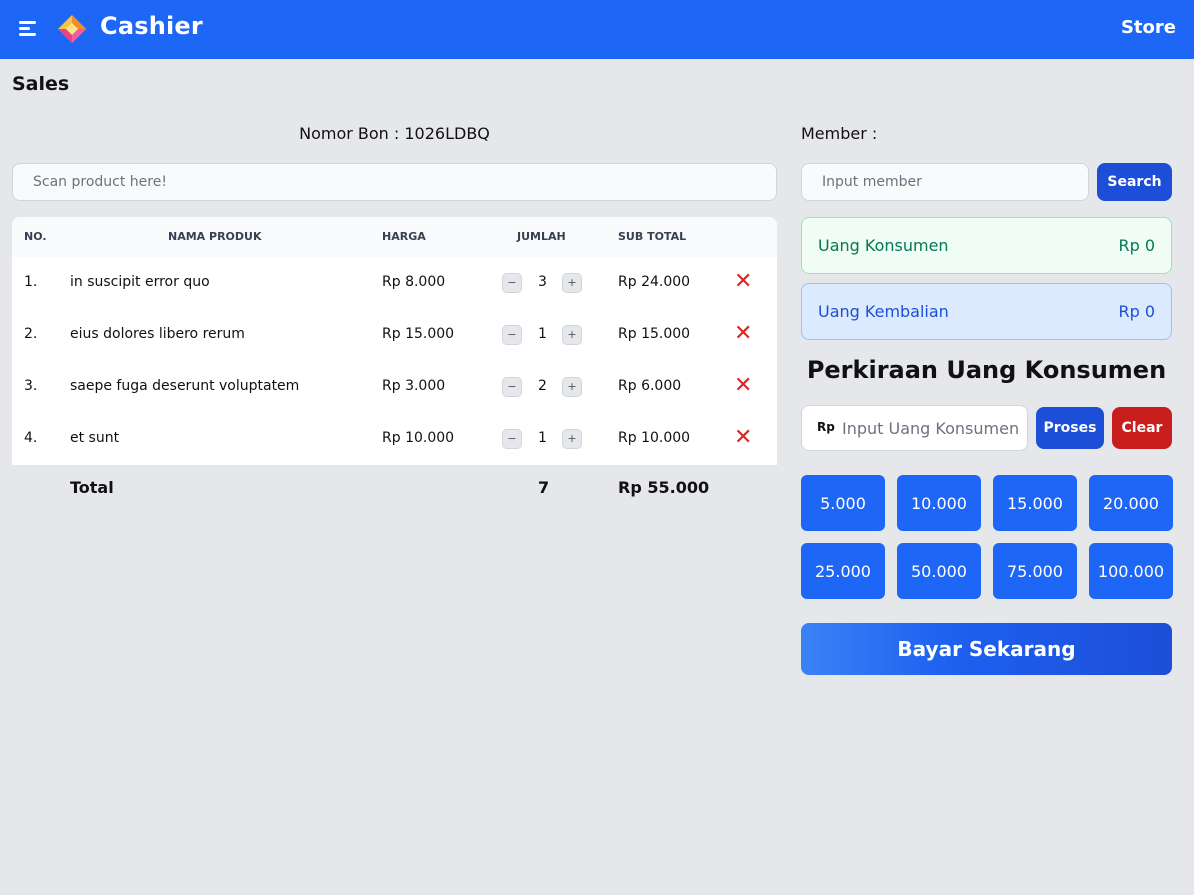  I want to click on denomination-button: 15.000, so click(1035, 503).